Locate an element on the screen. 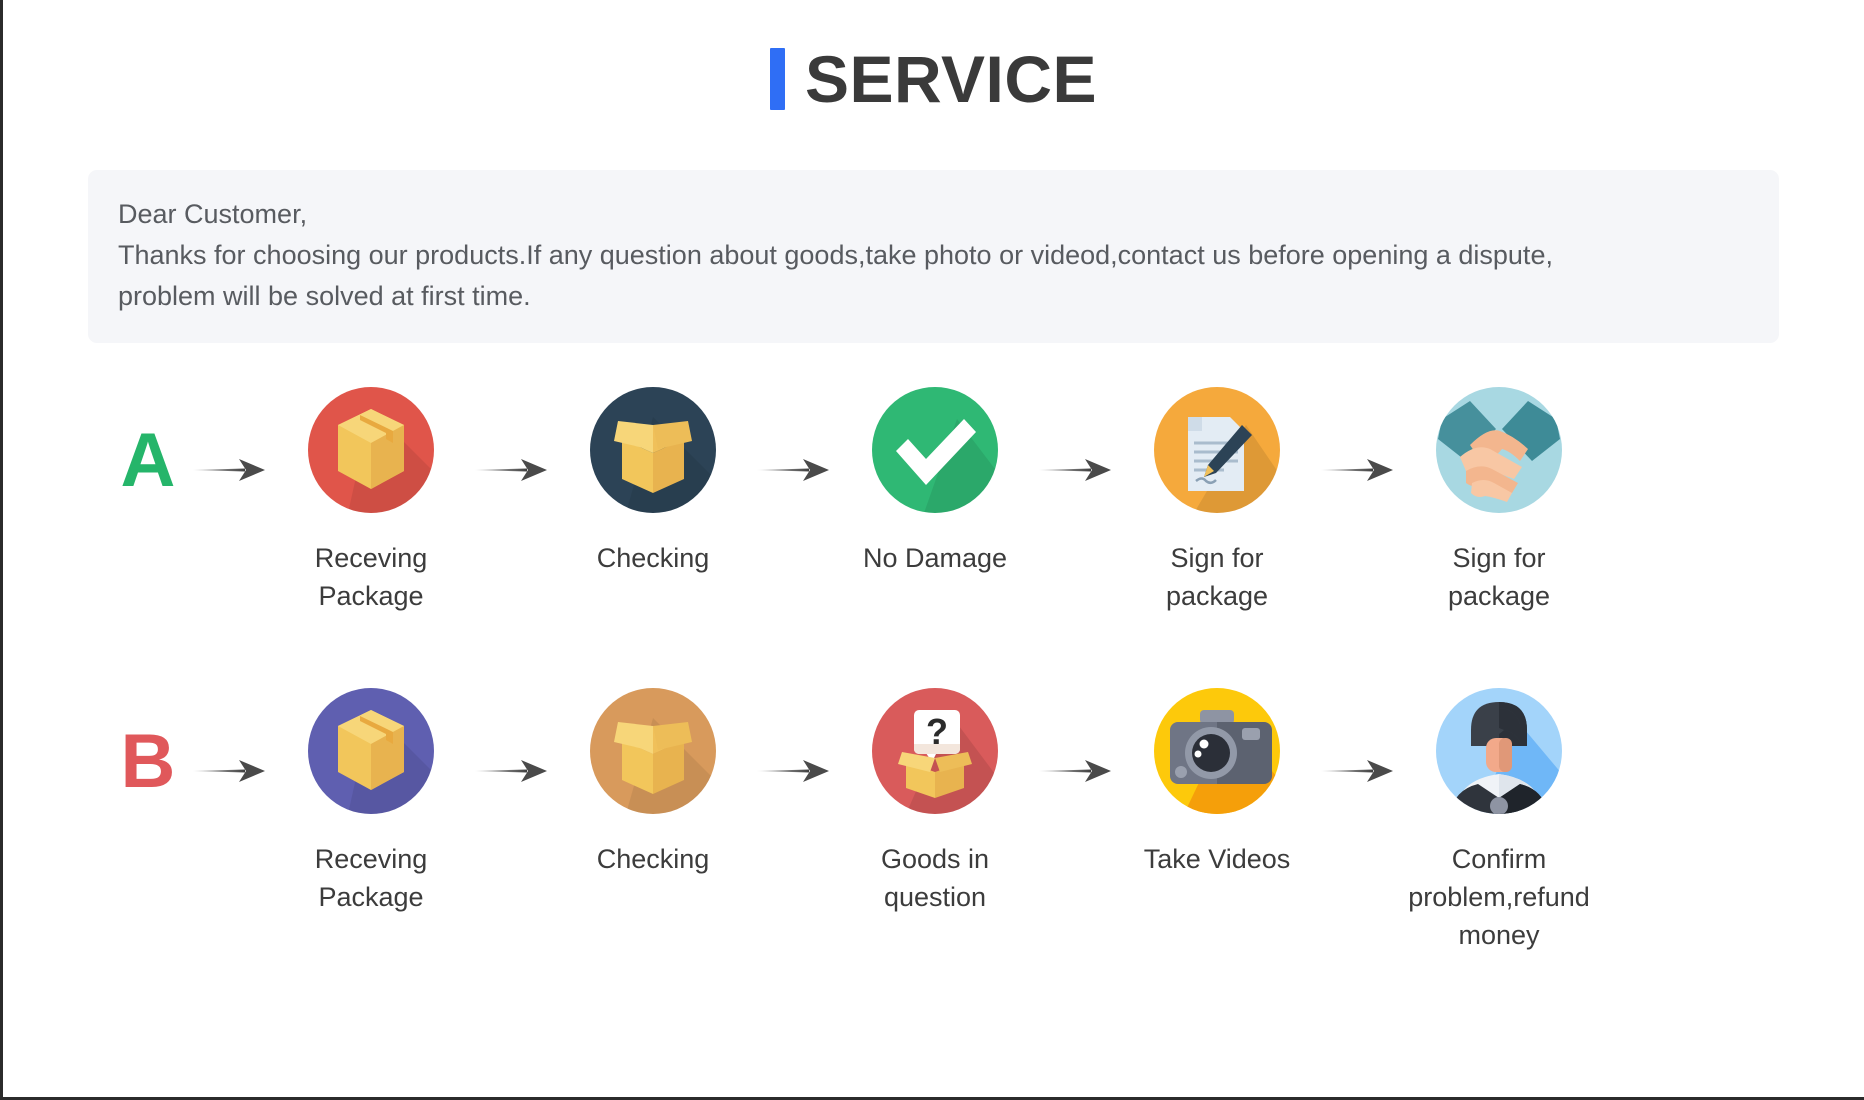  step-a-3: No Damage is located at coordinates (935, 482).